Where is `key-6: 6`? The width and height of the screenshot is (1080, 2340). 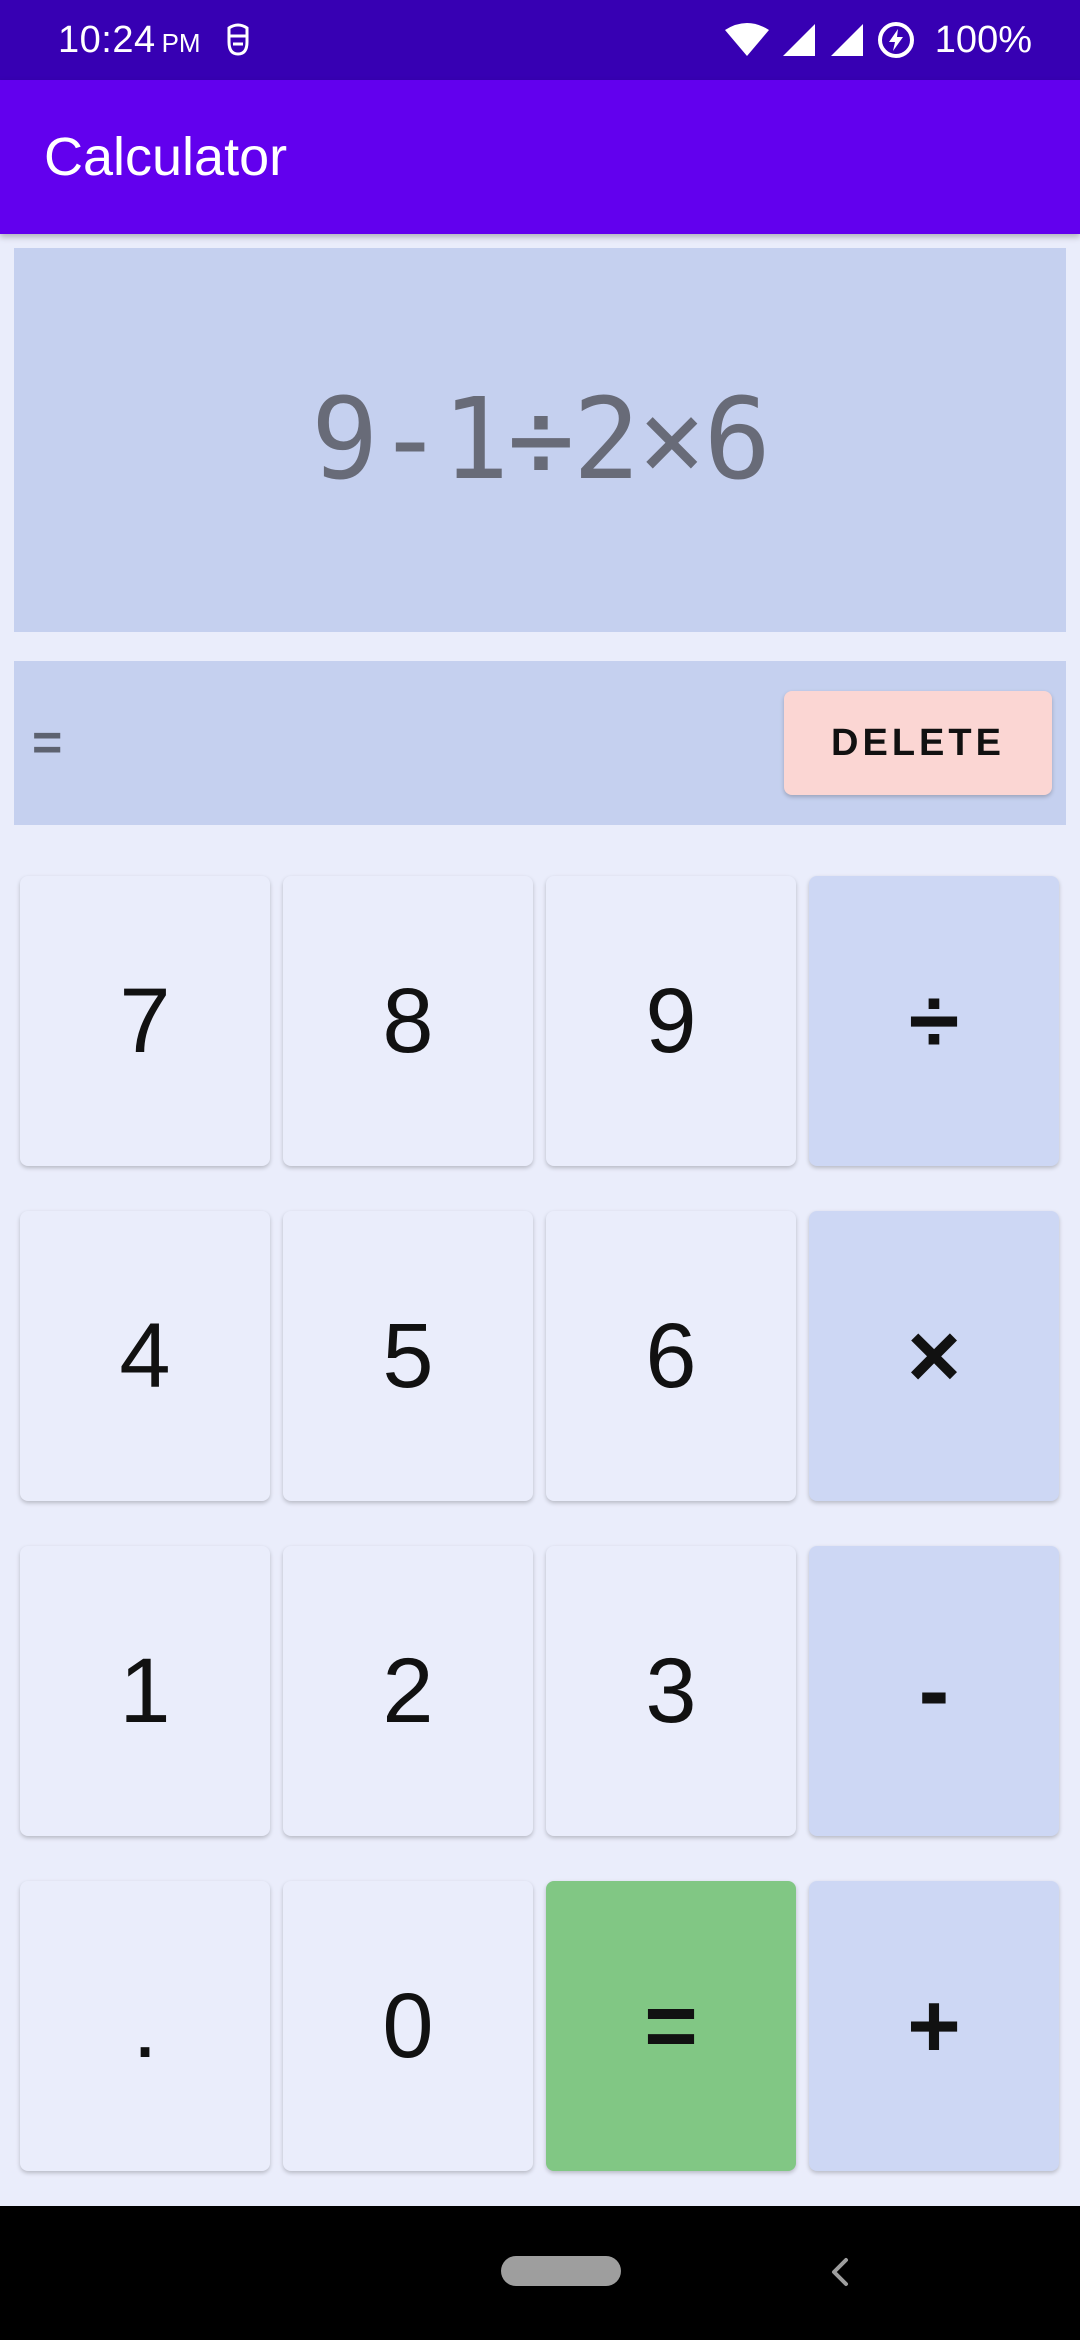 key-6: 6 is located at coordinates (671, 1356).